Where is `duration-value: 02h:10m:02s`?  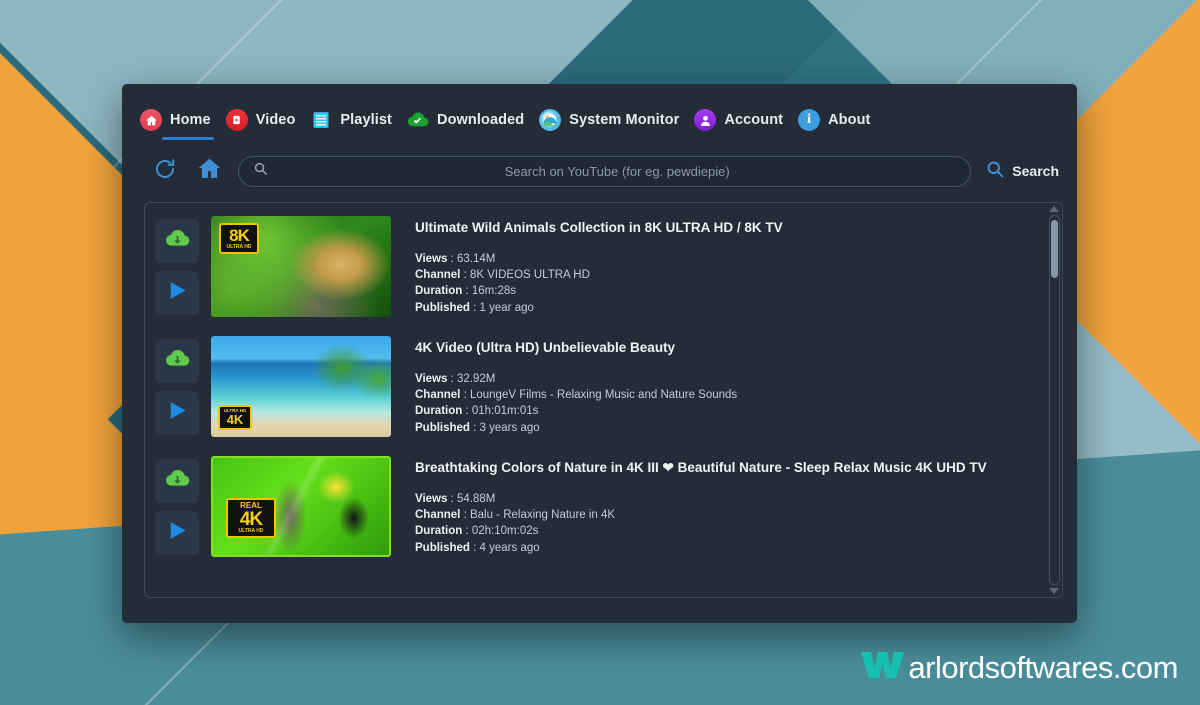 duration-value: 02h:10m:02s is located at coordinates (505, 531).